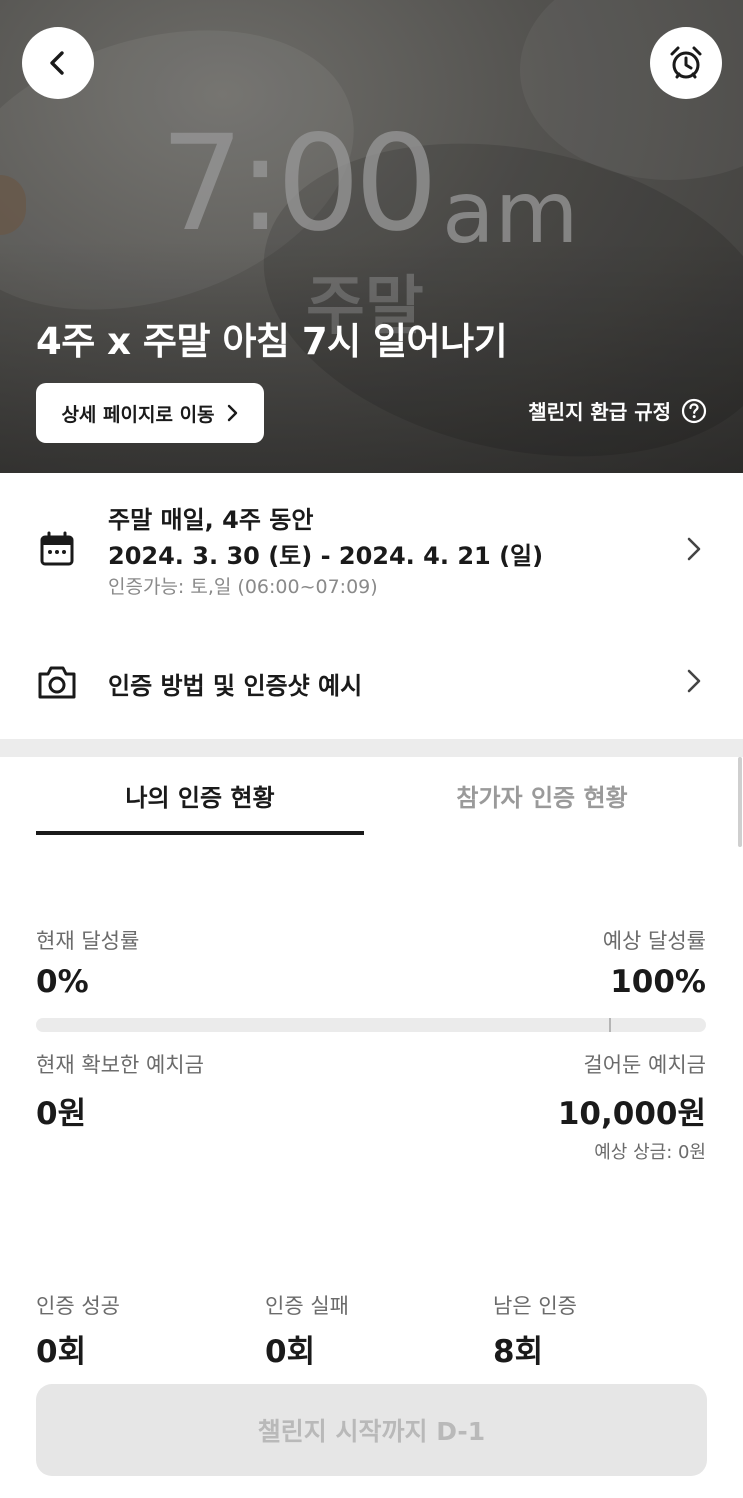 This screenshot has height=1498, width=743. Describe the element at coordinates (371, 1430) in the screenshot. I see `challenge-start-button: 챌린지 시작까지 D-1` at that location.